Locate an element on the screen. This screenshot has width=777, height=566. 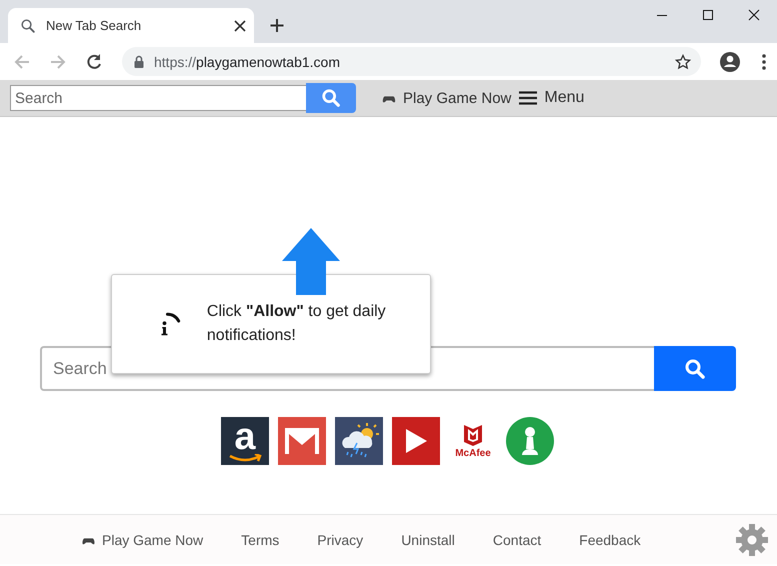
close-icon is located at coordinates (240, 26).